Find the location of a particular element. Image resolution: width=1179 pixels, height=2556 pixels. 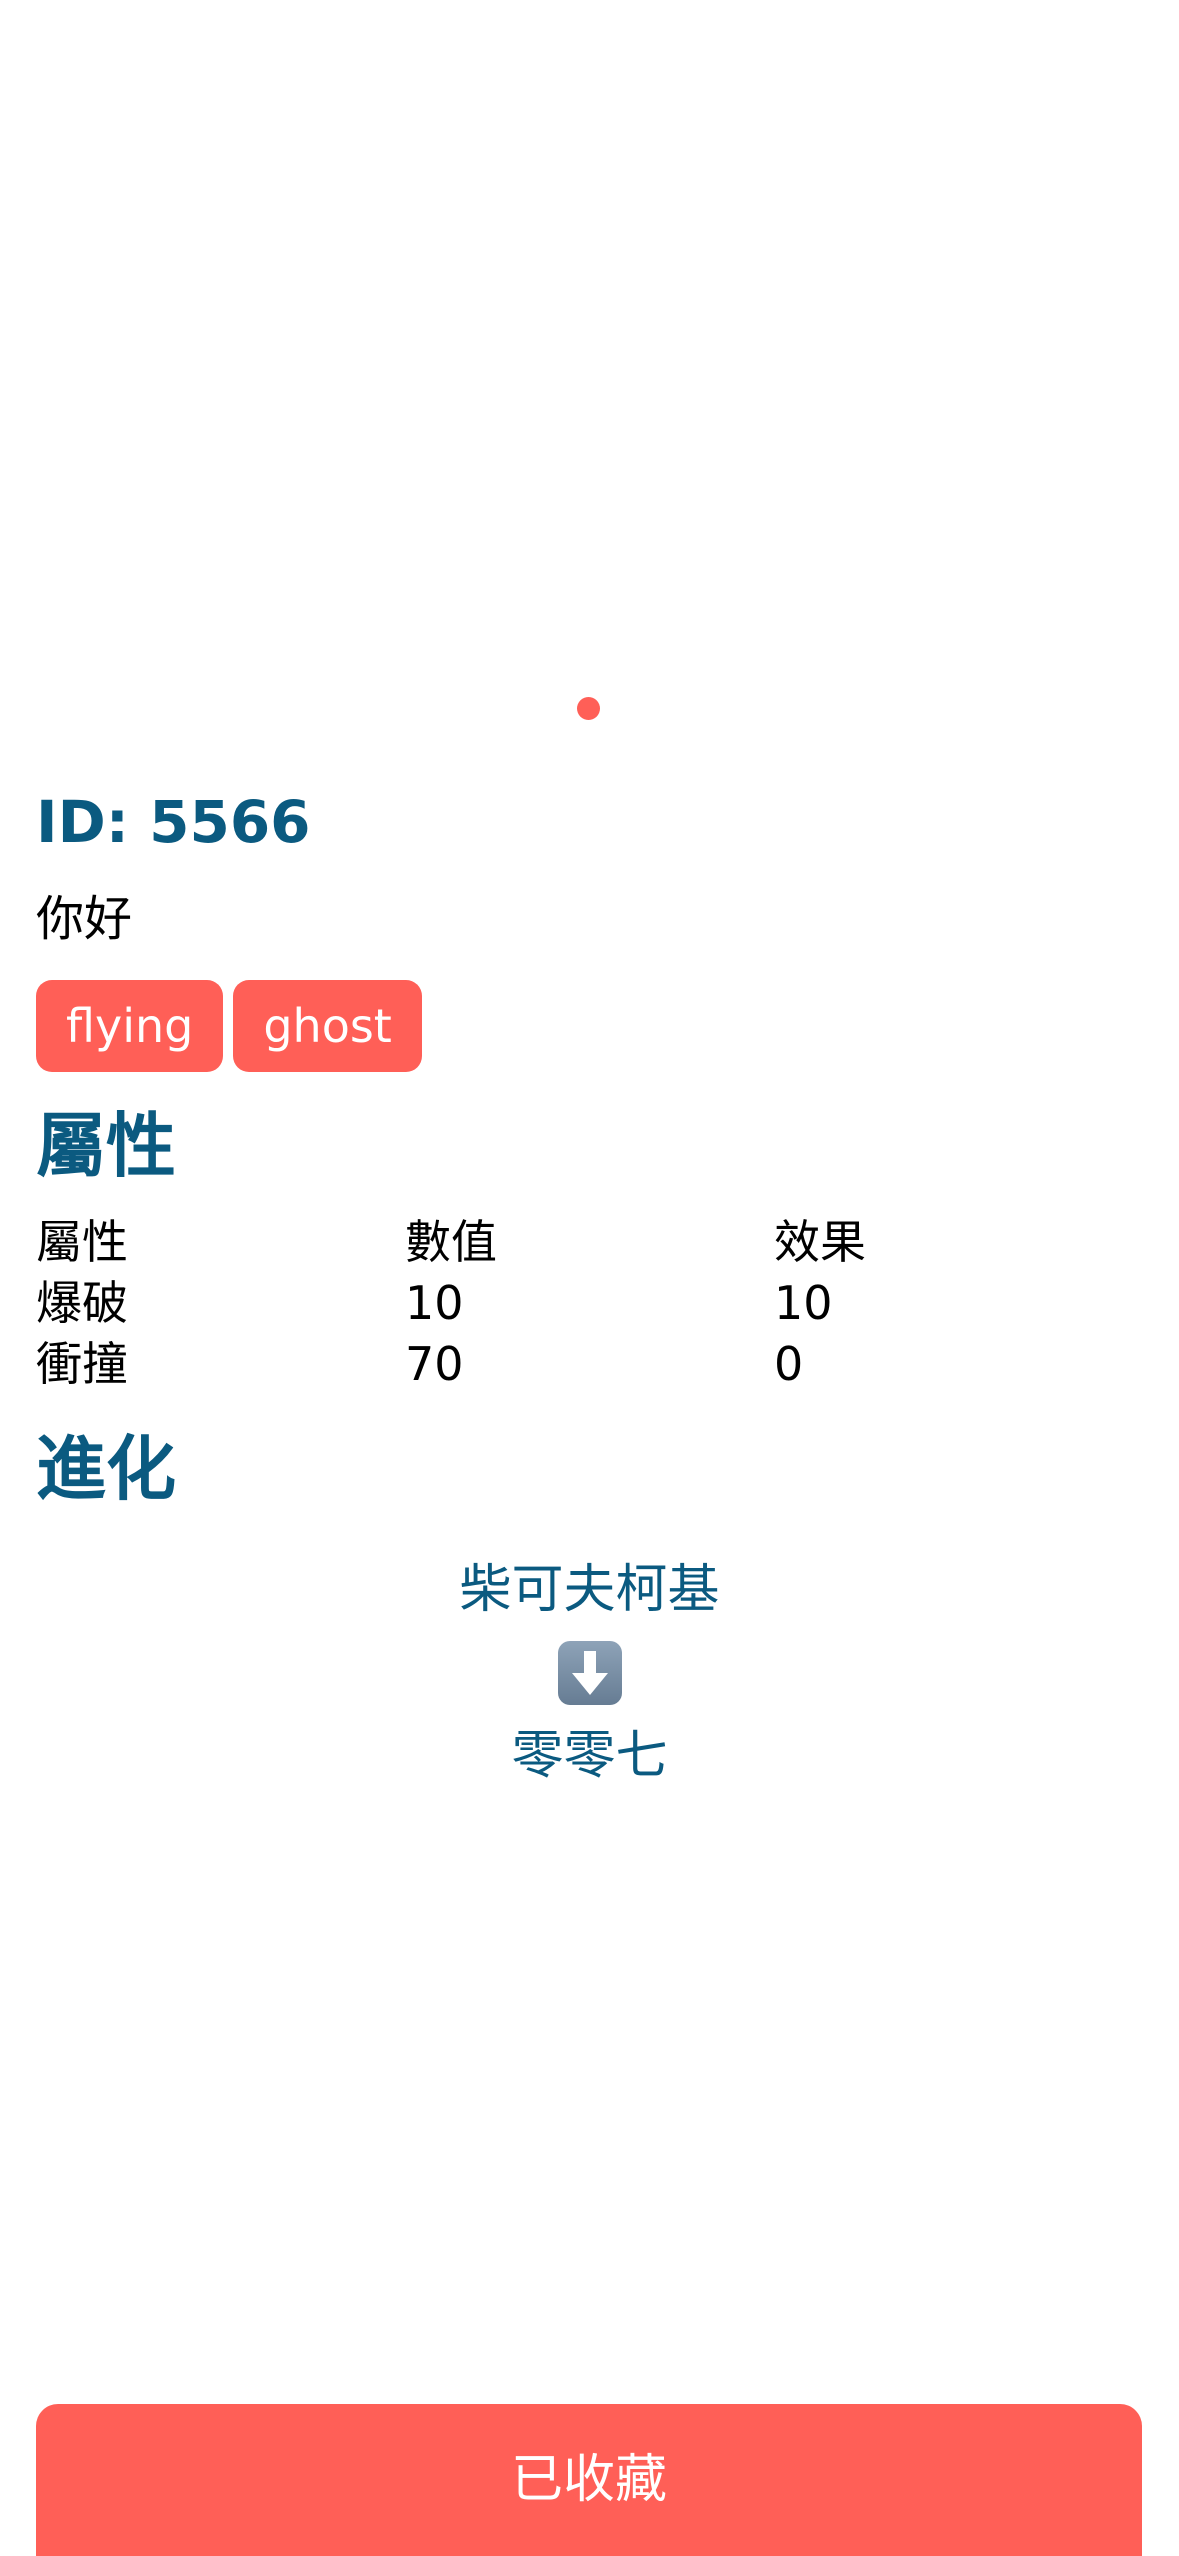

column-header: 屬性 is located at coordinates (82, 1242).